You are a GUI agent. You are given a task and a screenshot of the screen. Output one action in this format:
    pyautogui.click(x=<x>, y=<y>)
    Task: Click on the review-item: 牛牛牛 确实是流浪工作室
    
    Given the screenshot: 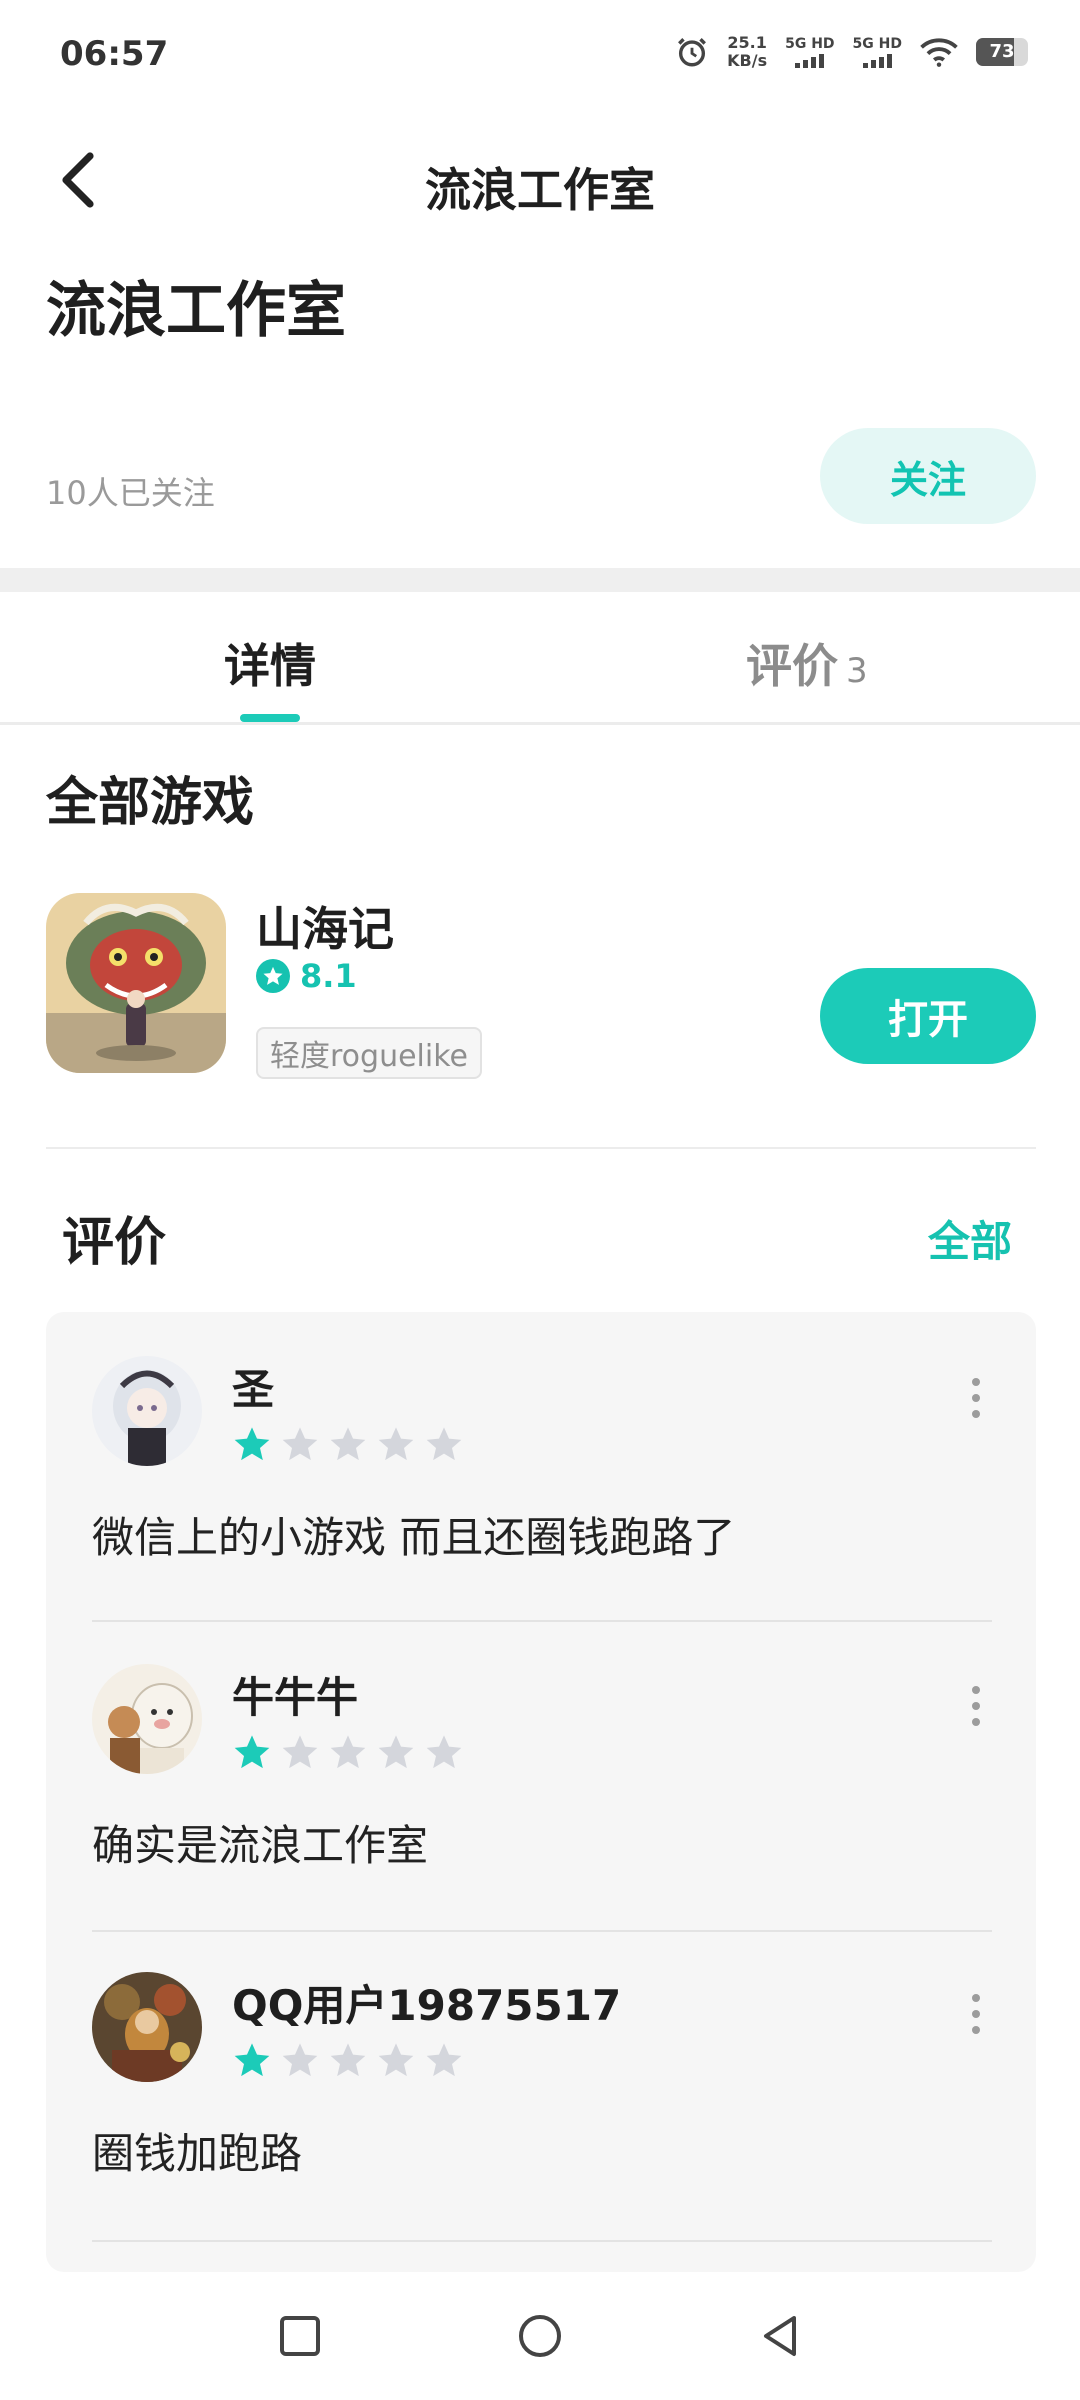 What is the action you would take?
    pyautogui.click(x=541, y=1777)
    